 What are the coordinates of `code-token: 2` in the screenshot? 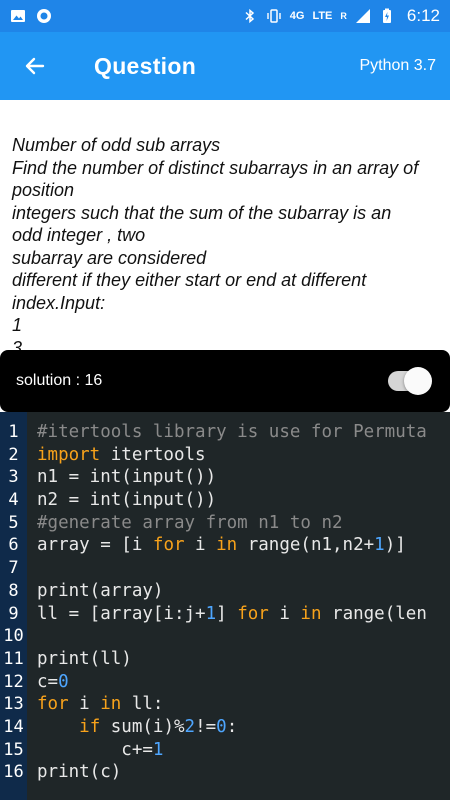 It's located at (190, 726).